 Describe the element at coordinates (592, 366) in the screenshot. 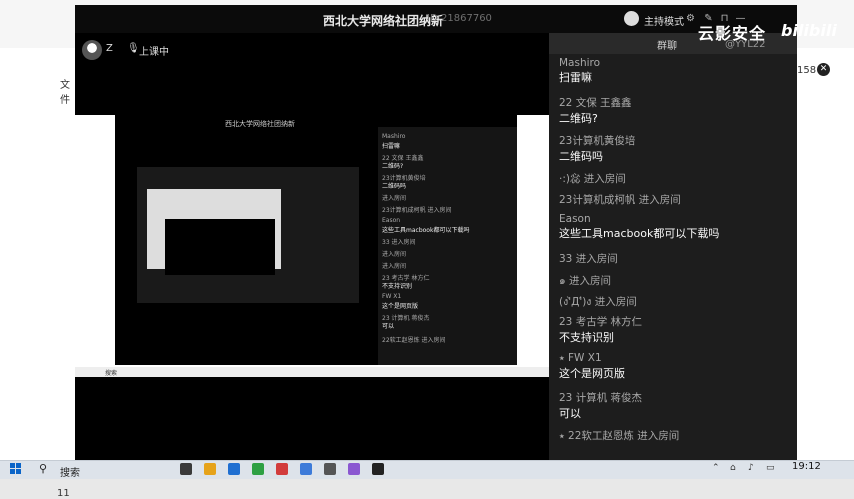

I see `chat-message: ⭑ FW X1 这个是网页版` at that location.